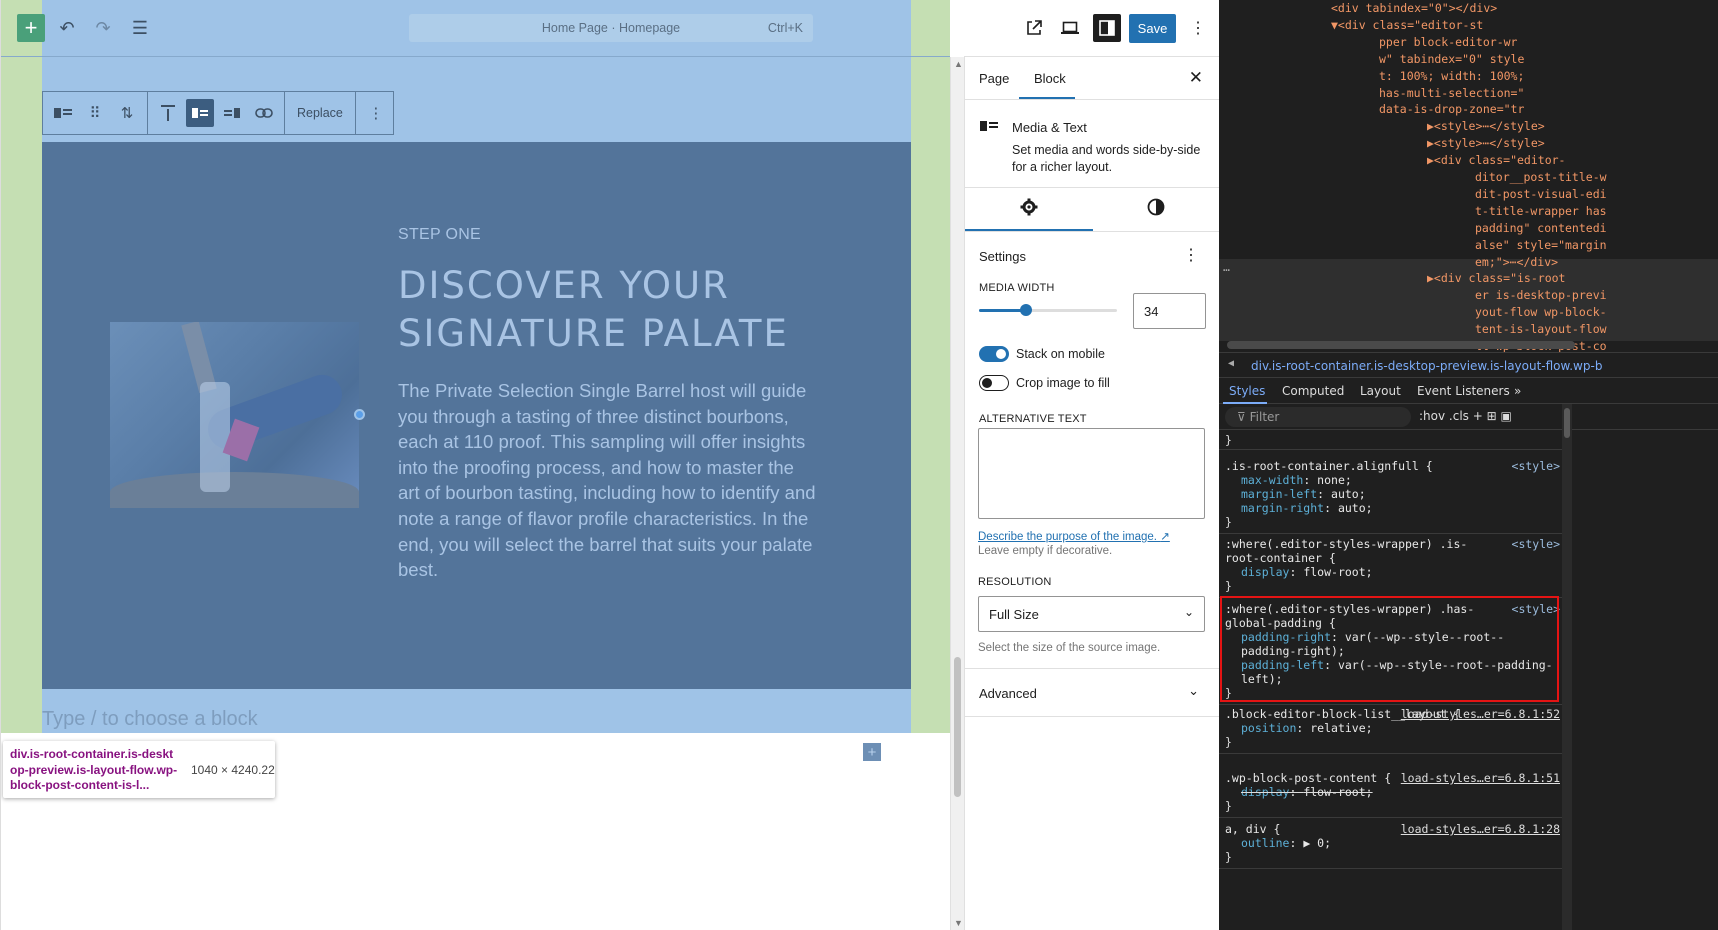  Describe the element at coordinates (1380, 391) in the screenshot. I see `tab-layout: Layout` at that location.